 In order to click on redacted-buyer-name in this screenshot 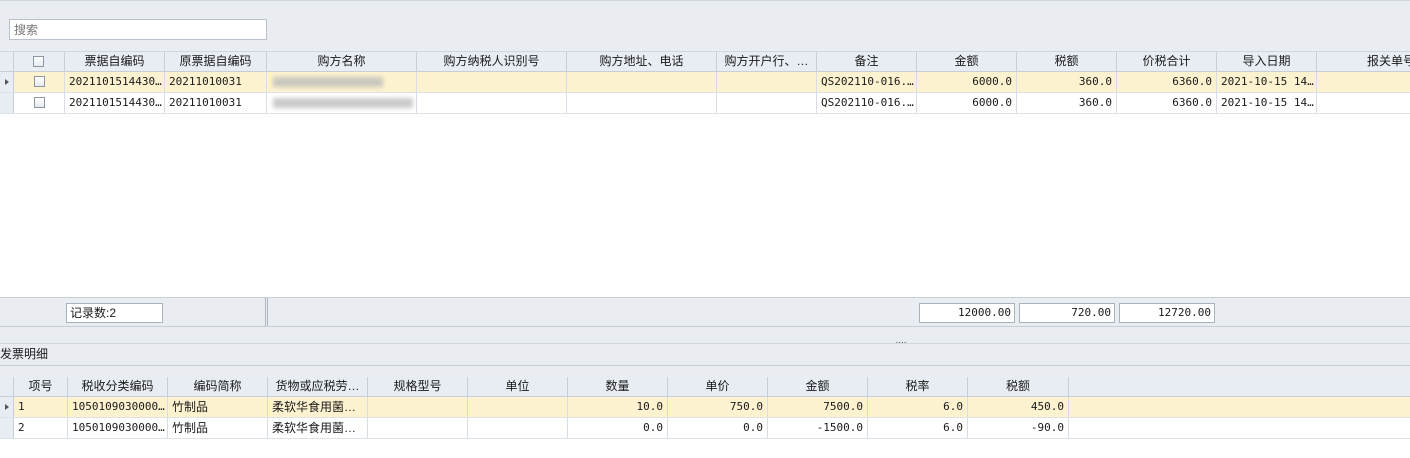, I will do `click(328, 82)`.